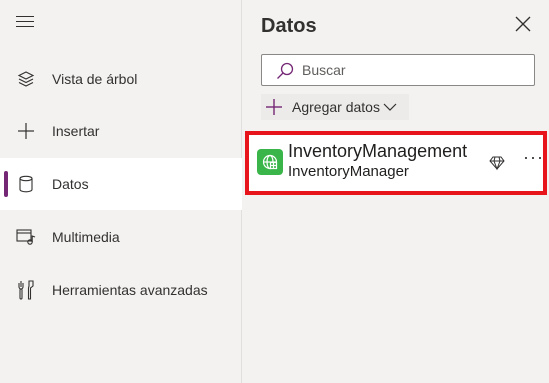  I want to click on close-icon, so click(523, 24).